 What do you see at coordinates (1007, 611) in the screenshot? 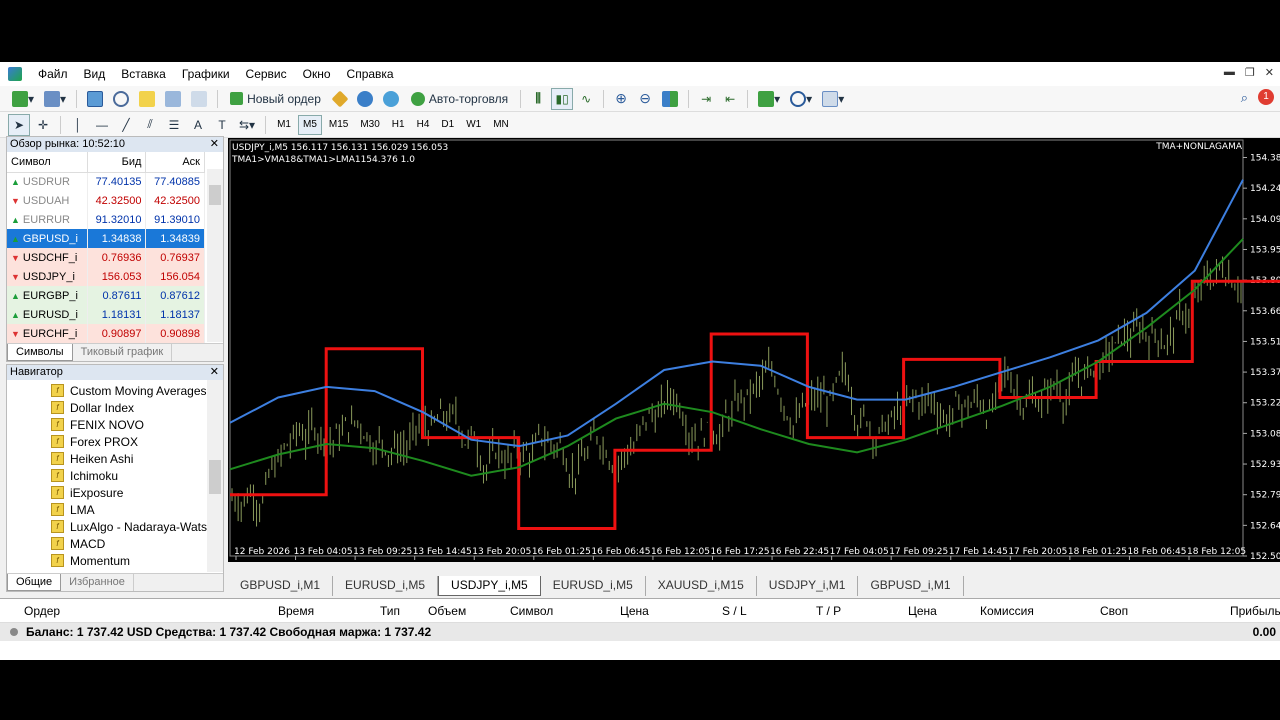
I see `column-header: Комиссия` at bounding box center [1007, 611].